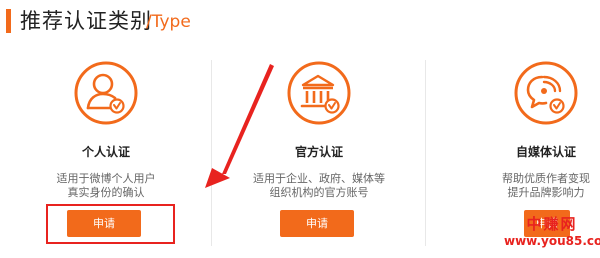 The height and width of the screenshot is (258, 600). Describe the element at coordinates (552, 241) in the screenshot. I see `watermark-url: www.you85.com` at that location.